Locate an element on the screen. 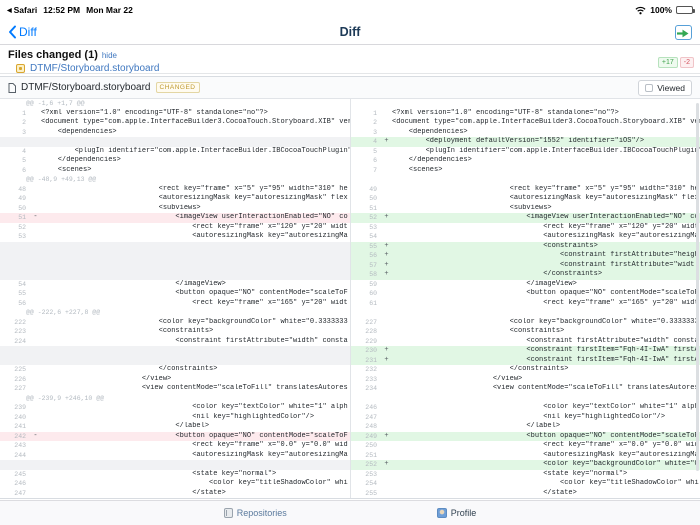 The height and width of the screenshot is (525, 700). status-time: 12:52 PM is located at coordinates (62, 10).